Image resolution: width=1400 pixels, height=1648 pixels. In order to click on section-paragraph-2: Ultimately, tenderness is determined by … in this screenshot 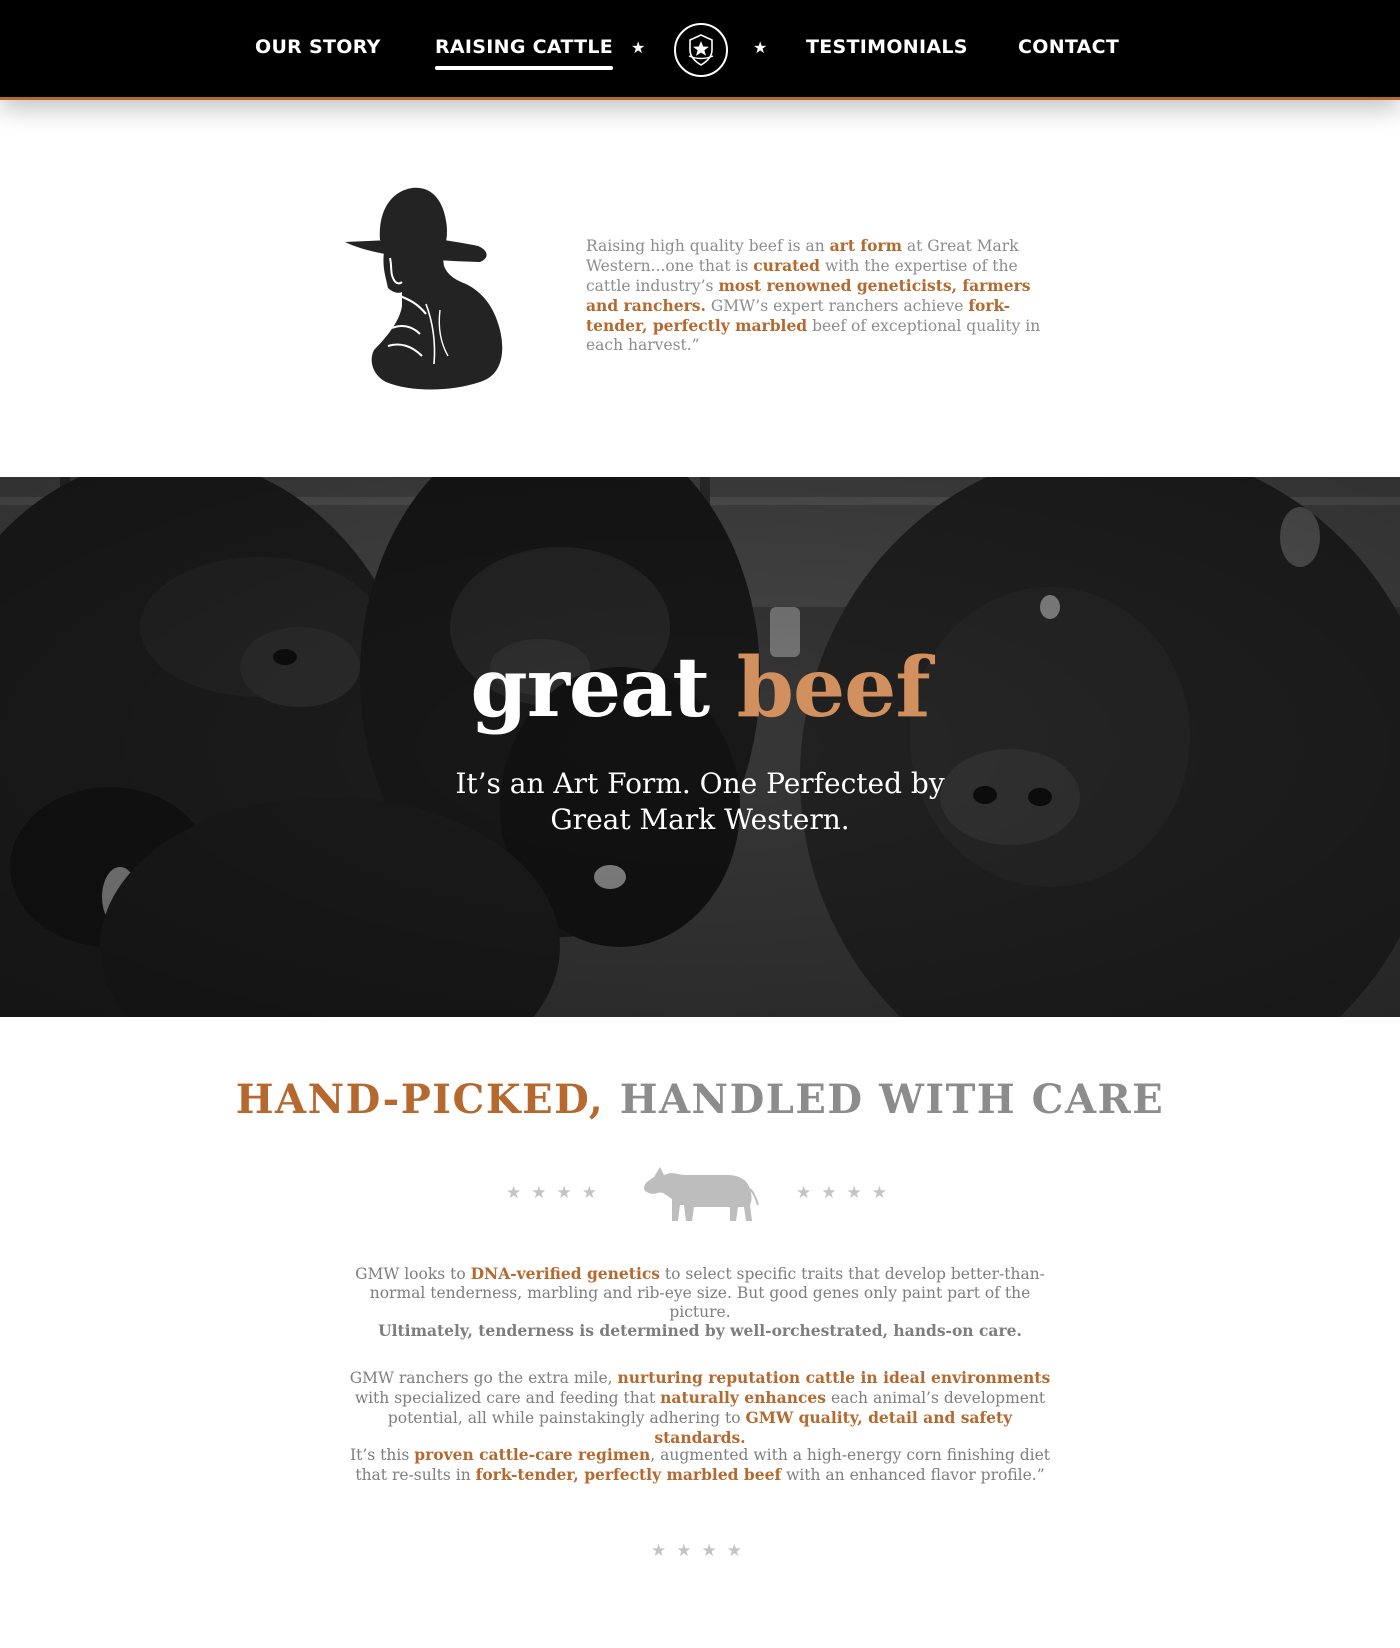, I will do `click(700, 1330)`.